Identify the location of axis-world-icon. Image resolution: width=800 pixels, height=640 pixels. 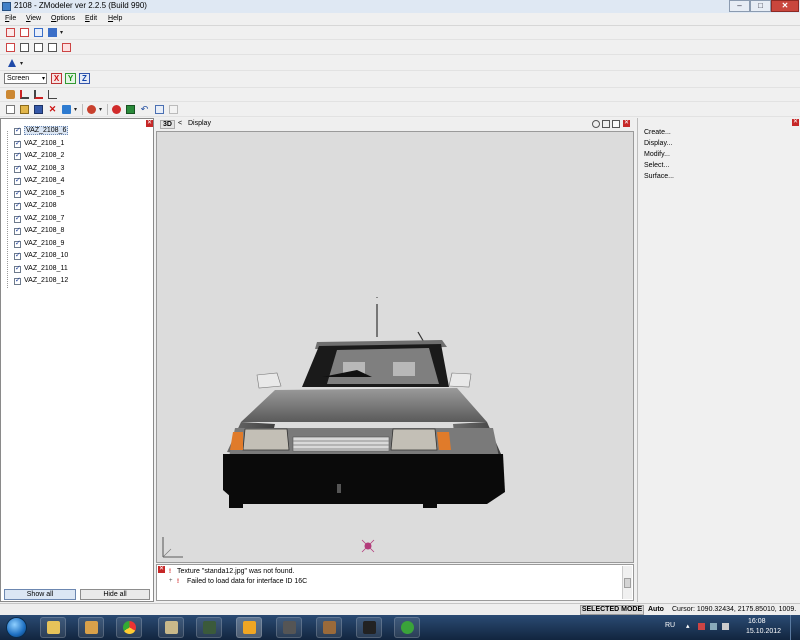
(38, 94).